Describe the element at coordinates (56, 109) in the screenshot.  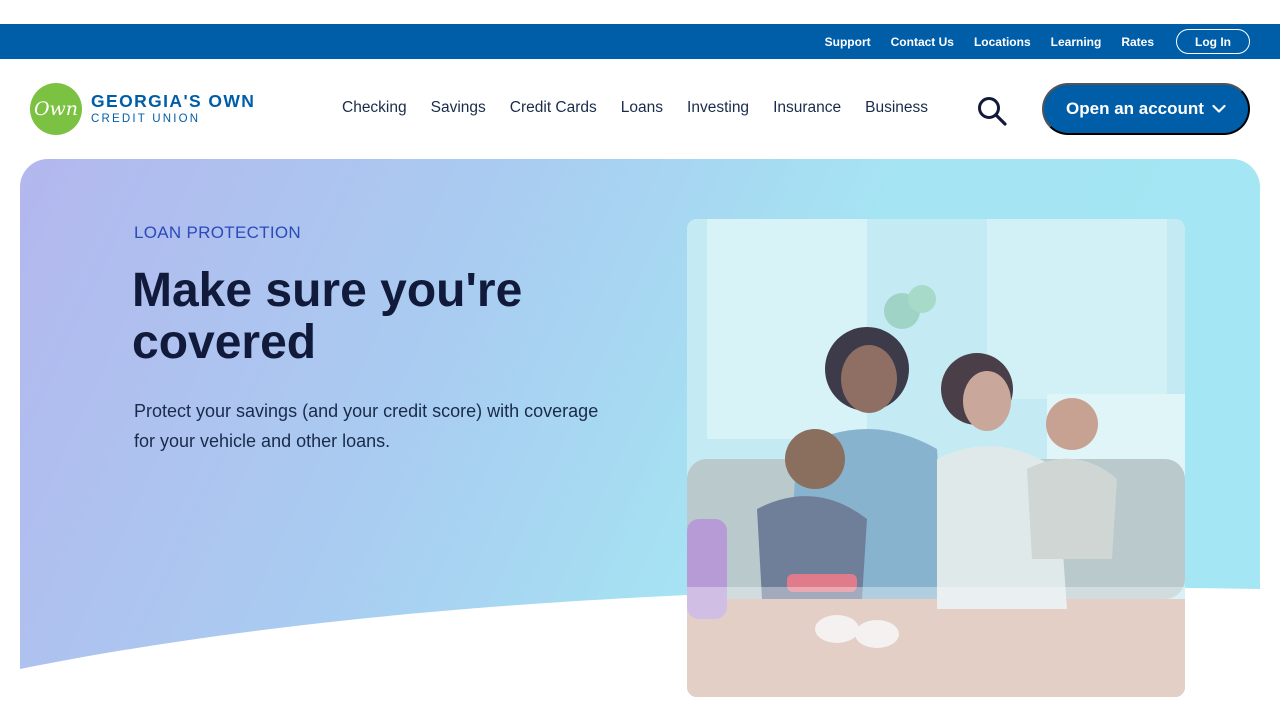
I see `logo-mark: Own` at that location.